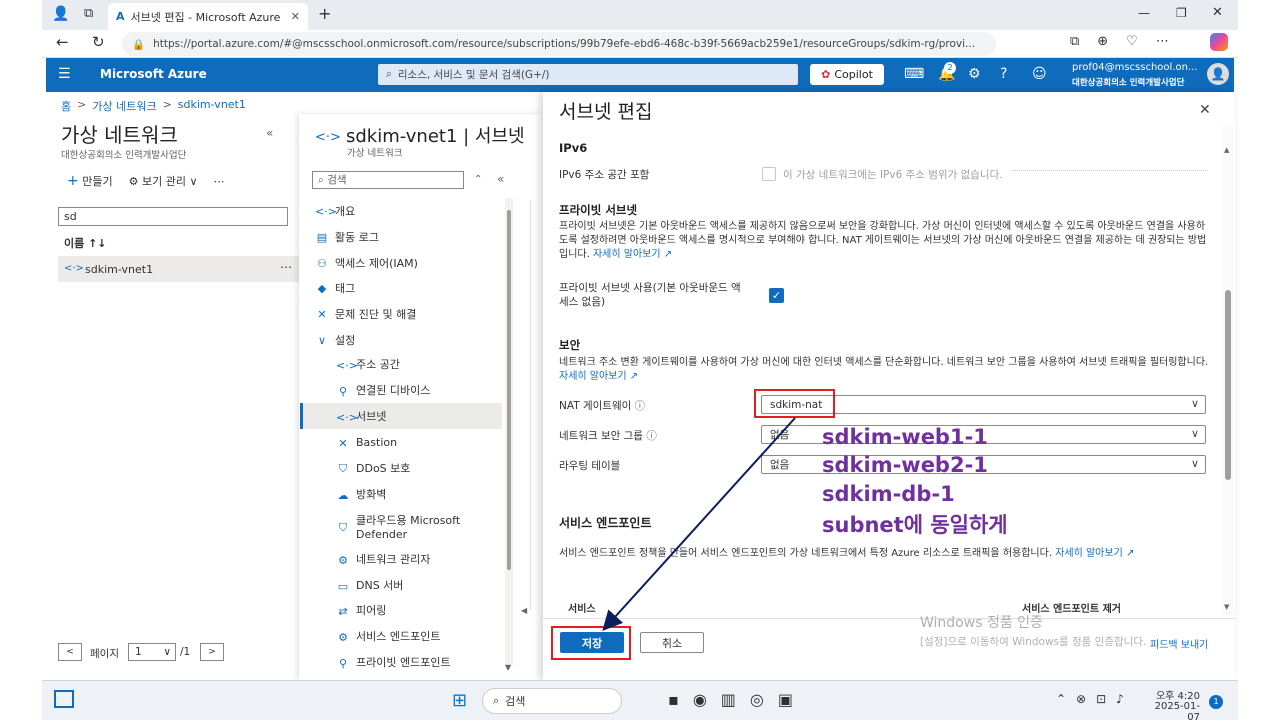  I want to click on nav-label: 클라우드용 Microsoft Defender, so click(408, 527).